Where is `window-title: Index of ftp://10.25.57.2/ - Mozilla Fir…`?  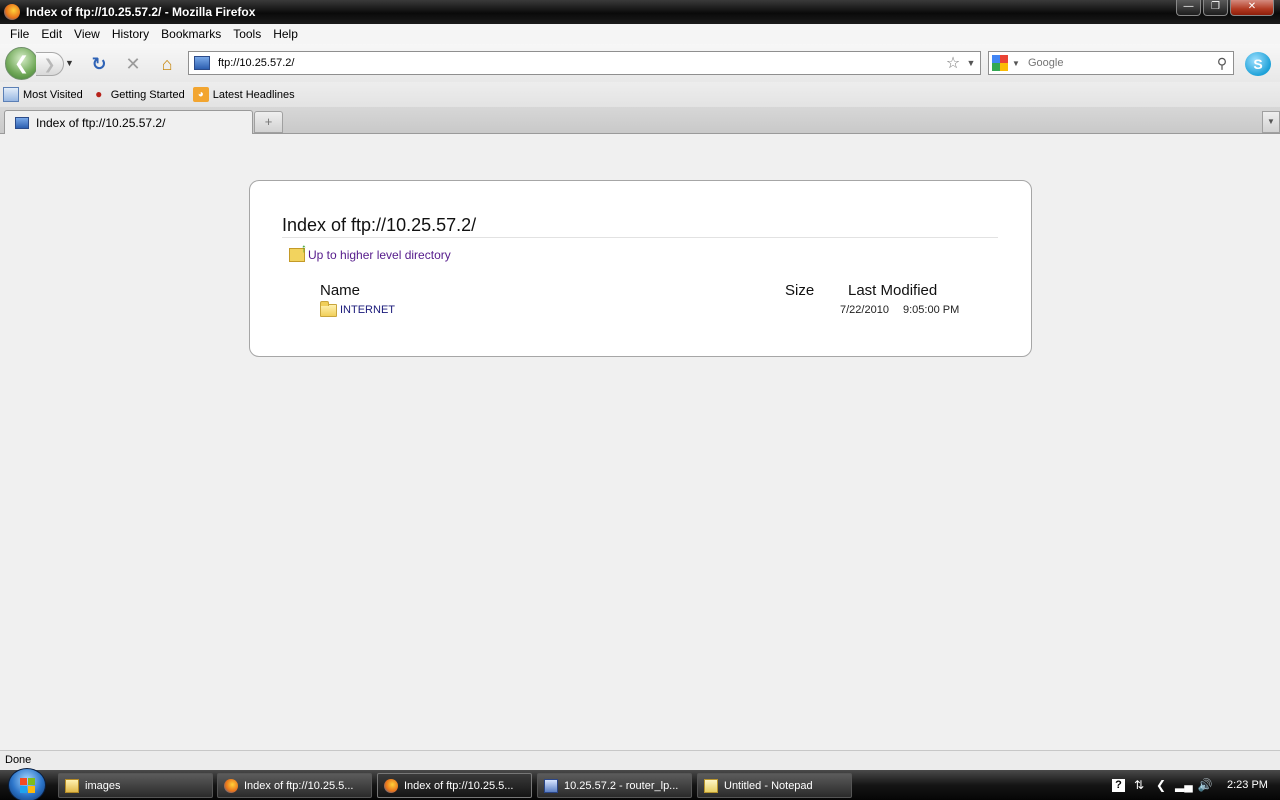
window-title: Index of ftp://10.25.57.2/ - Mozilla Fir… is located at coordinates (141, 12).